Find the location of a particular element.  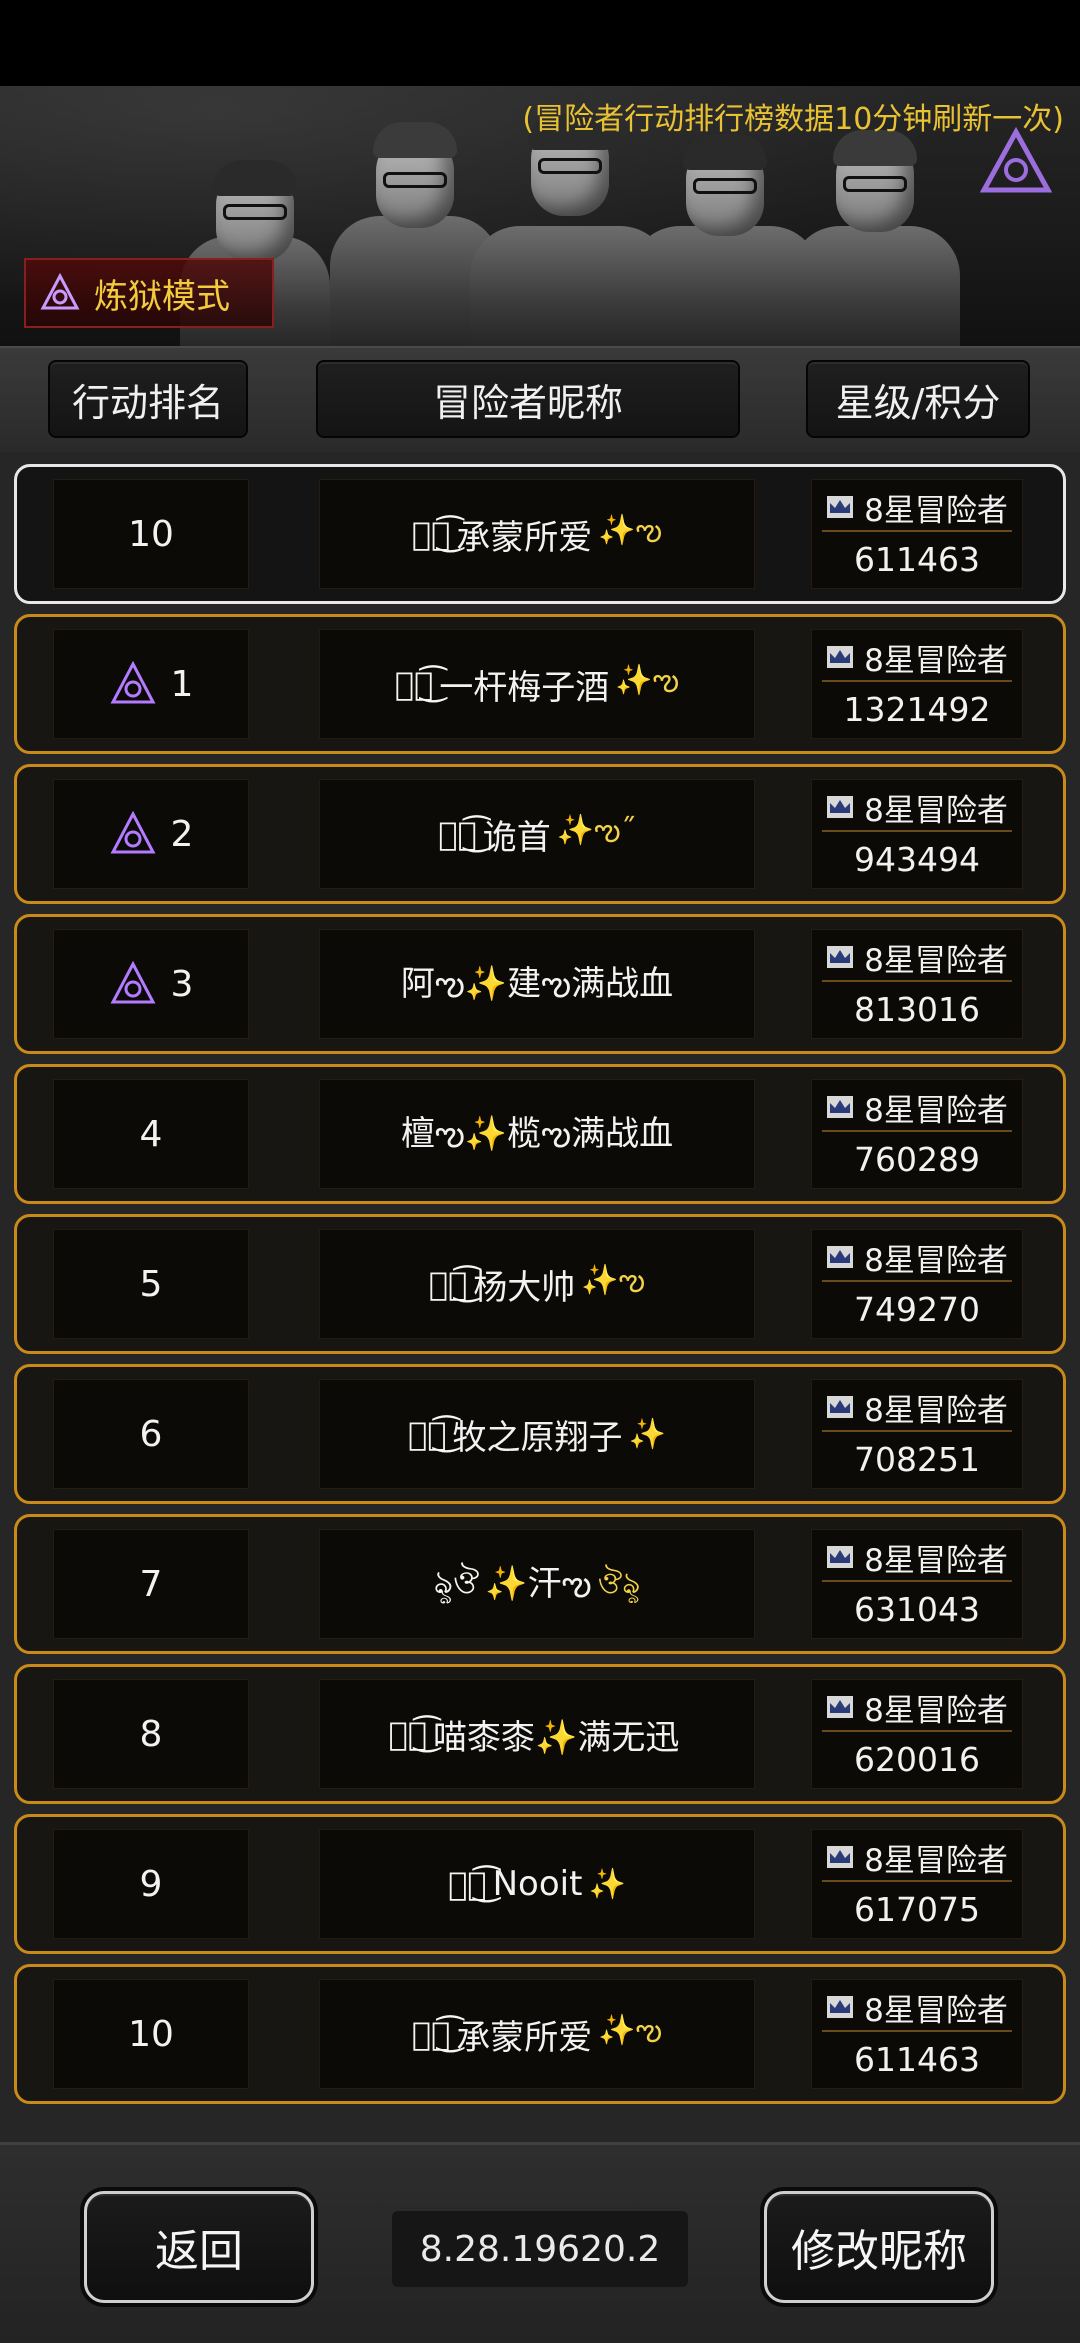

player-nickname: 檀ఌ✨榄ఌ满战血 is located at coordinates (537, 1134).